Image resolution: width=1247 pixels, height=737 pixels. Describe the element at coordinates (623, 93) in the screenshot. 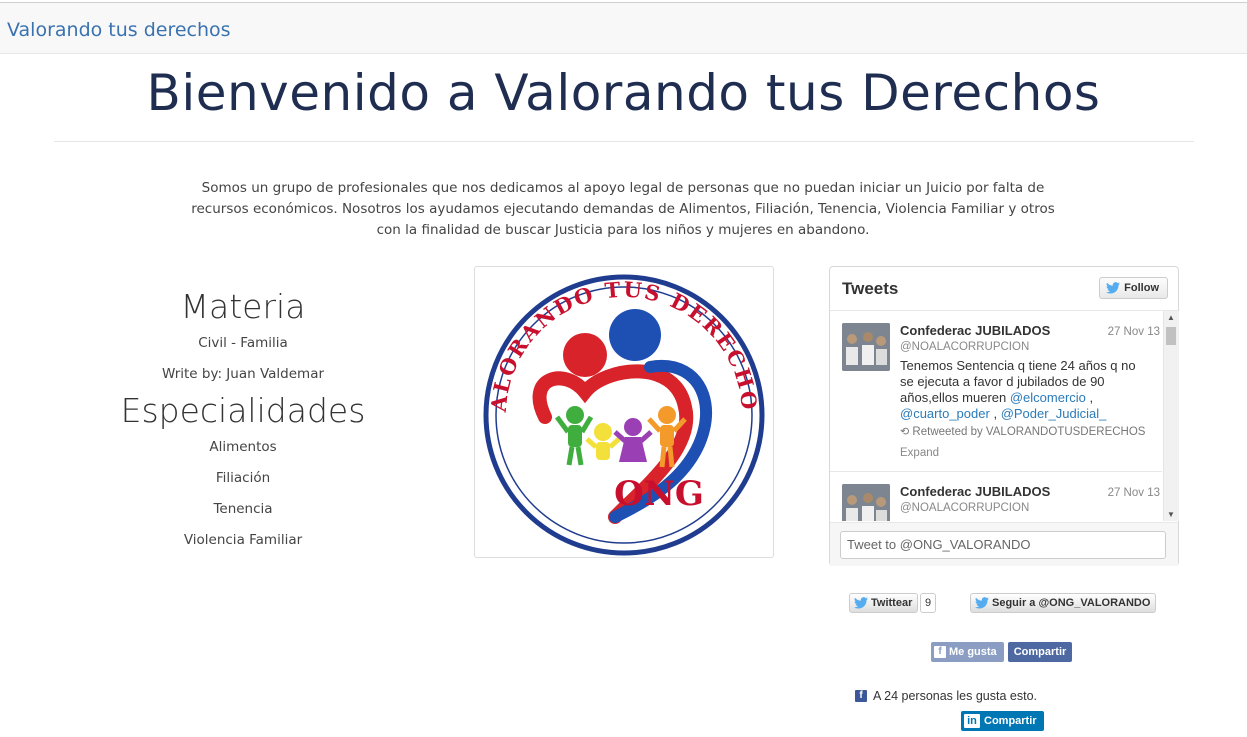

I see `page-title: Bienvenido a Valorando tus Derechos` at that location.